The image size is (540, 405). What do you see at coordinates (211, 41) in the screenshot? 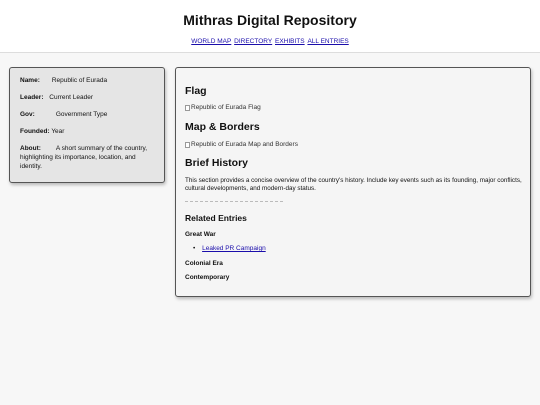
I see `nav-world-map-link: WORLD MAP` at bounding box center [211, 41].